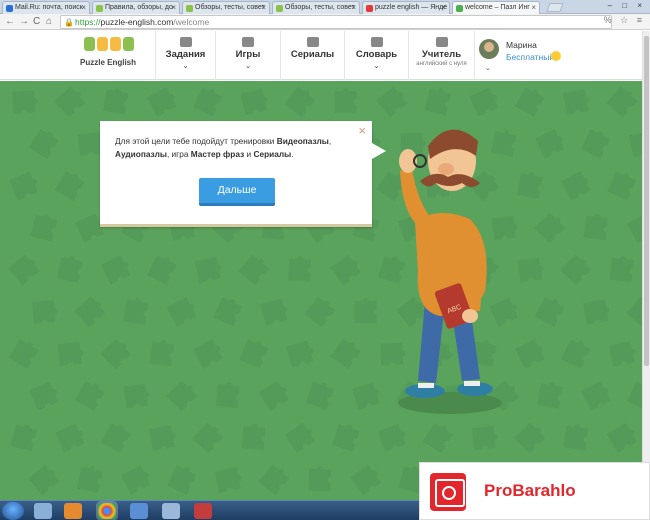  I want to click on reload-icon: C, so click(36, 22).